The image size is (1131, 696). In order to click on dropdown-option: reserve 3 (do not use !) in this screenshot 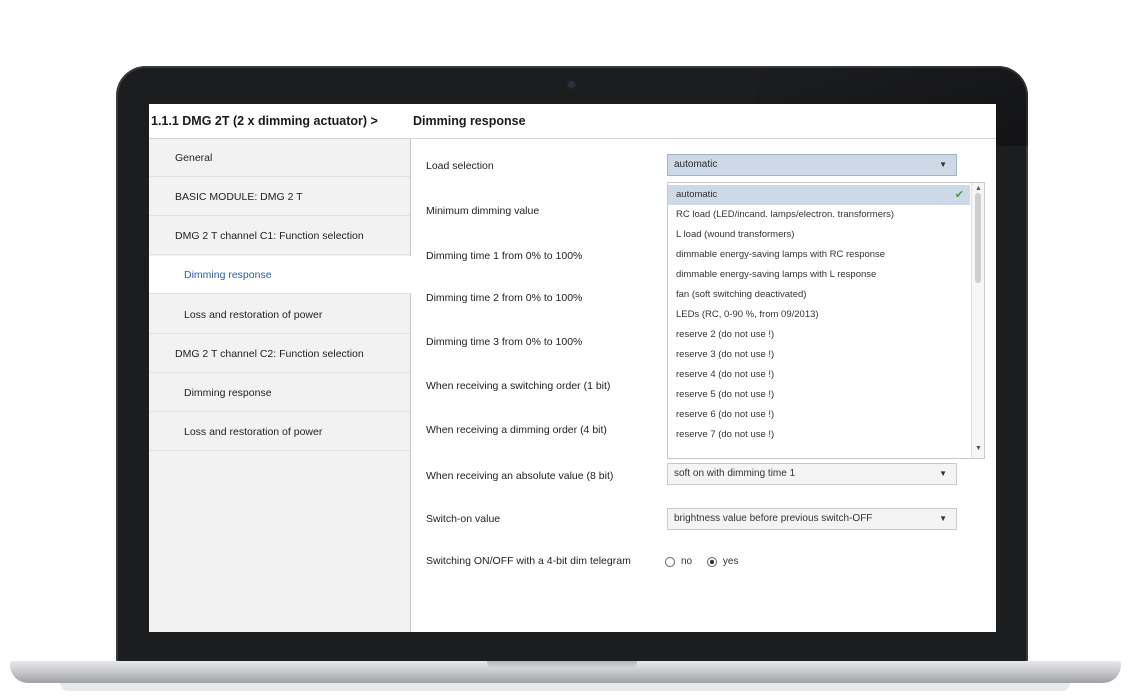, I will do `click(819, 355)`.